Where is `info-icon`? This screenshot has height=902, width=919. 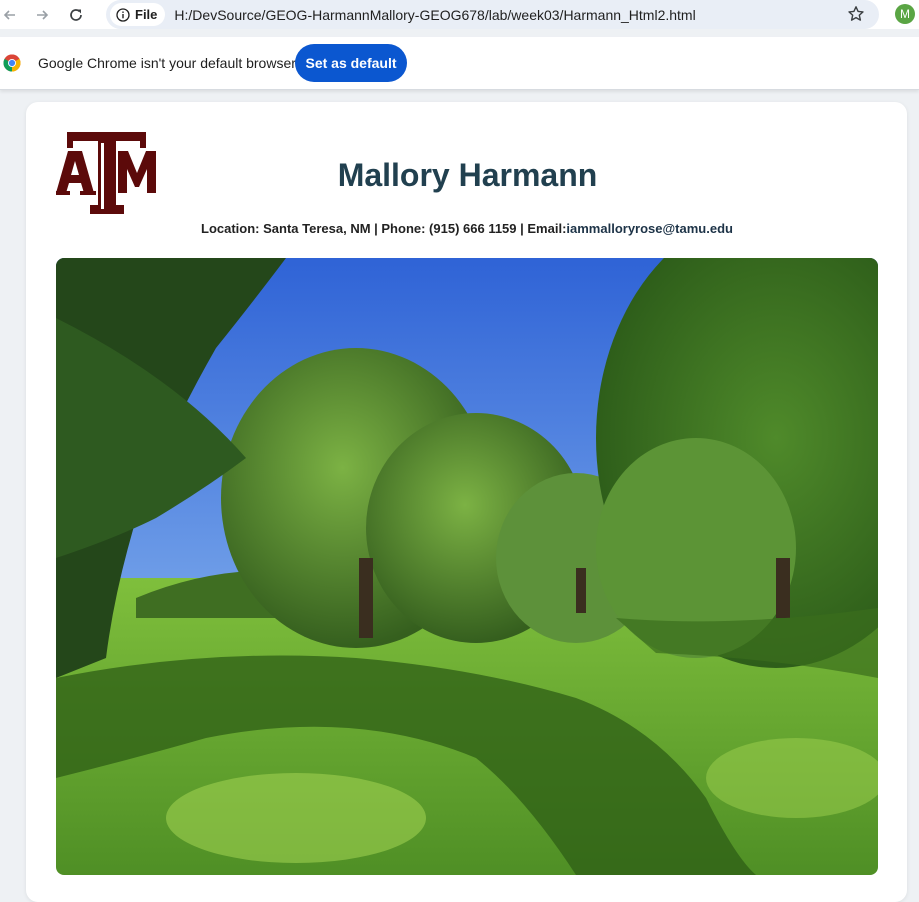
info-icon is located at coordinates (123, 14).